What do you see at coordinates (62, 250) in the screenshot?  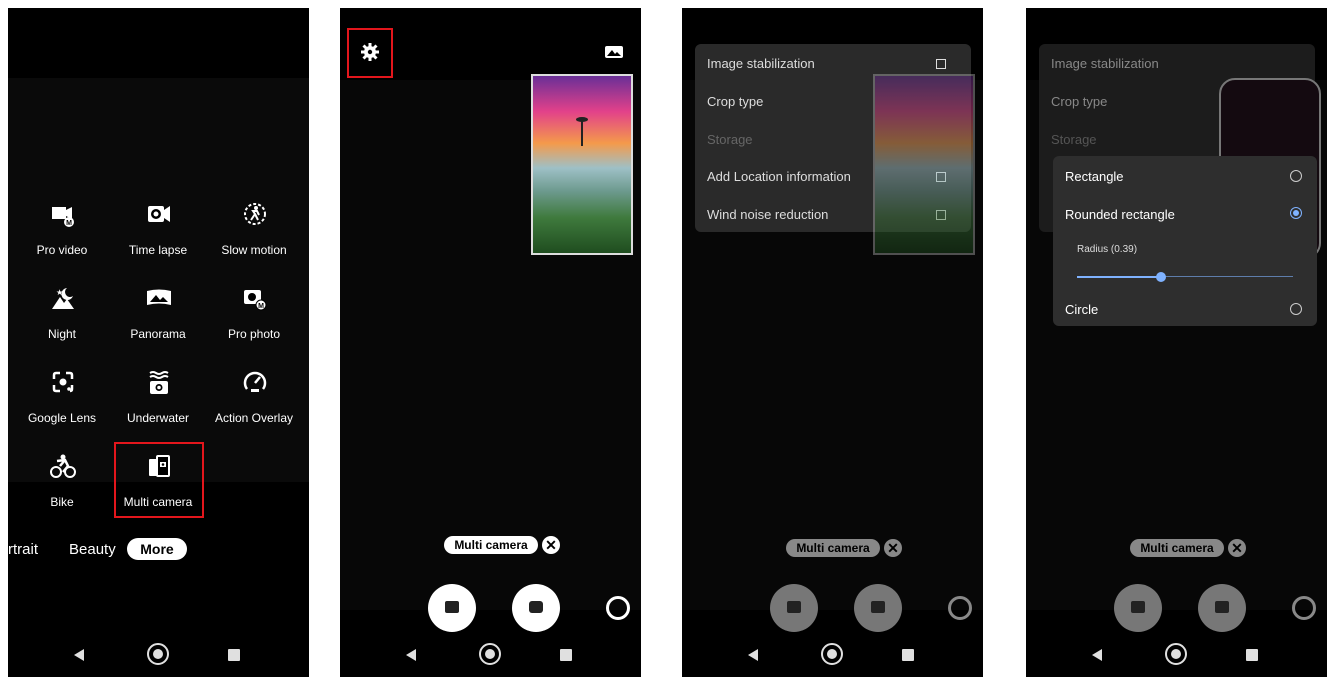 I see `mode-label: Pro video` at bounding box center [62, 250].